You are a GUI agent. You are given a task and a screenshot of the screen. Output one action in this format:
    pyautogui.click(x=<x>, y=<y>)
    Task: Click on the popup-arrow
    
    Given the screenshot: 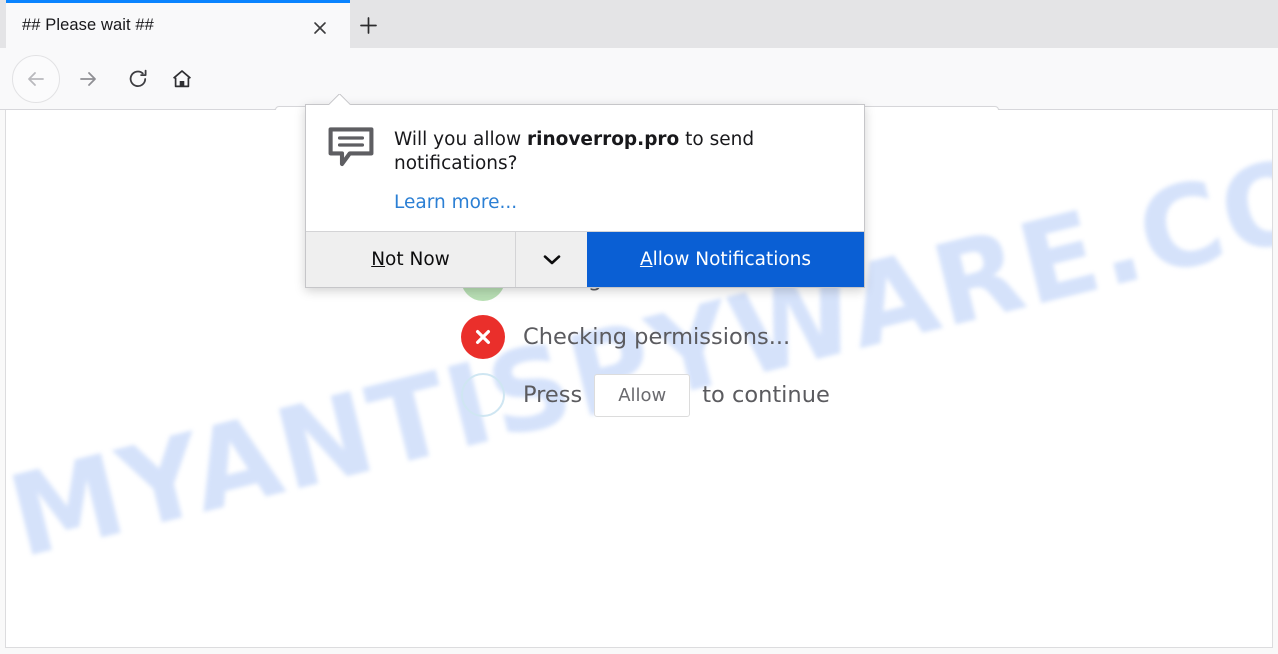 What is the action you would take?
    pyautogui.click(x=340, y=99)
    